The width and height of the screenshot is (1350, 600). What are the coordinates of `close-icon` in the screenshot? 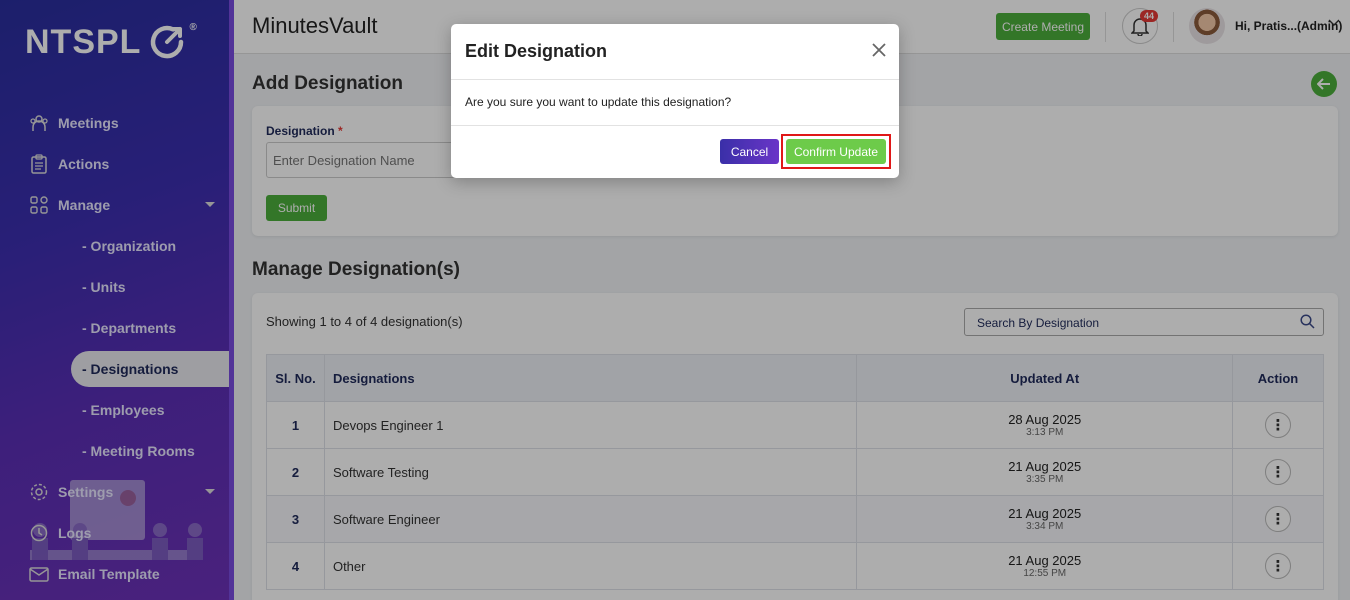 It's located at (879, 50).